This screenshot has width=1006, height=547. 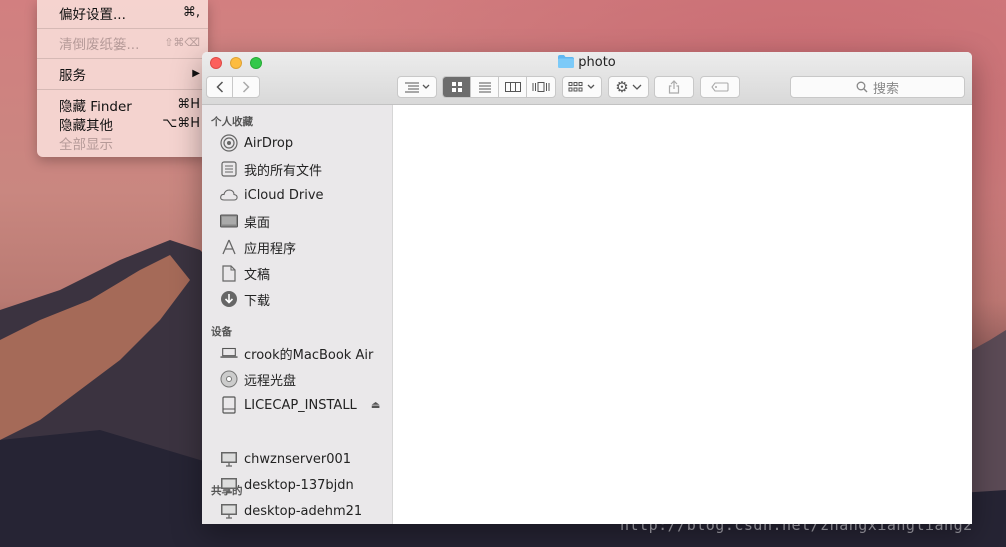 I want to click on desktop-icon, so click(x=229, y=221).